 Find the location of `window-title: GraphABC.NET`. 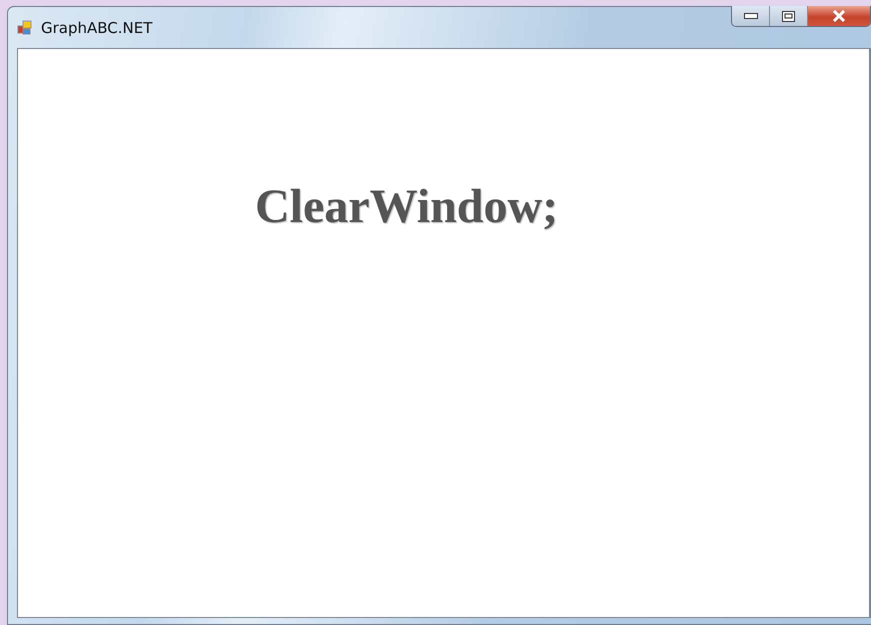

window-title: GraphABC.NET is located at coordinates (96, 27).